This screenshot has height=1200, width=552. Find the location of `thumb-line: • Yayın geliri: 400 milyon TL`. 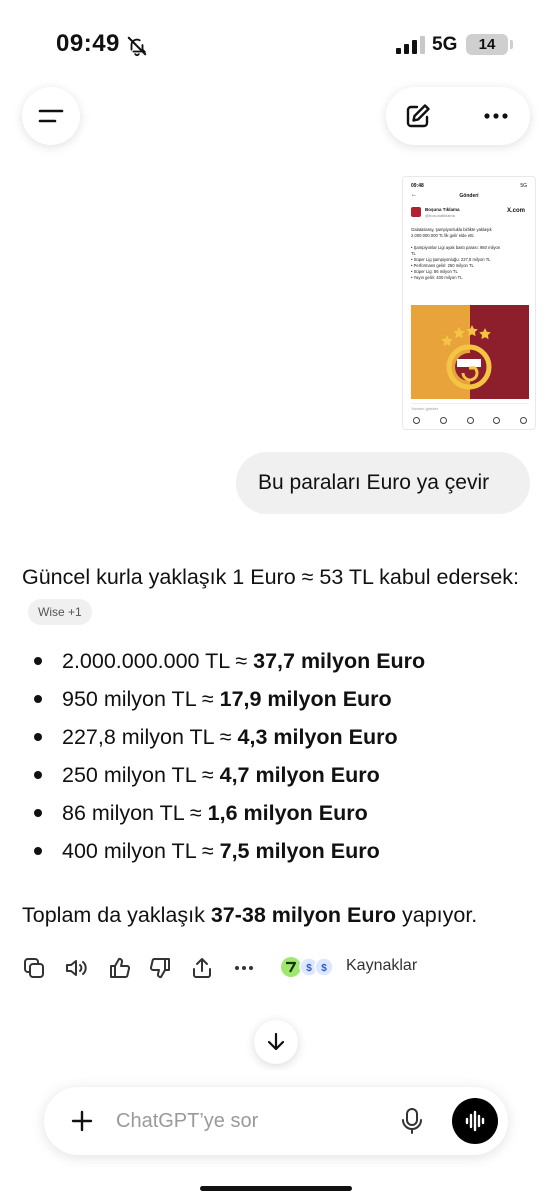

thumb-line: • Yayın geliri: 400 milyon TL is located at coordinates (437, 277).